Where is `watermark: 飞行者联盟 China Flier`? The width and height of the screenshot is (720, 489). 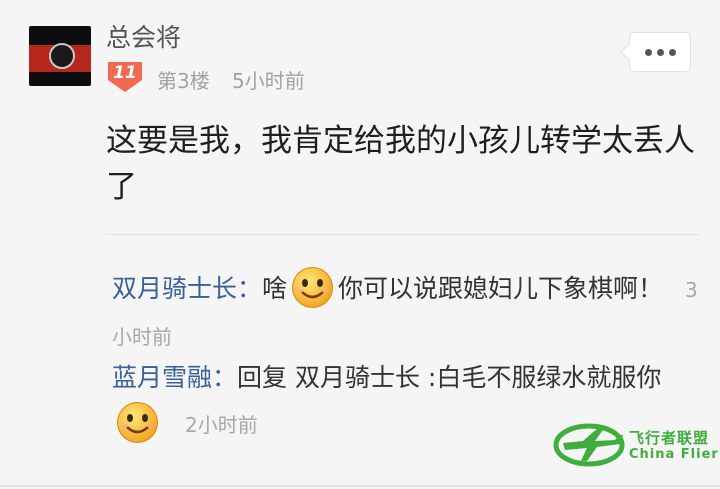
watermark: 飞行者联盟 China Flier is located at coordinates (636, 444).